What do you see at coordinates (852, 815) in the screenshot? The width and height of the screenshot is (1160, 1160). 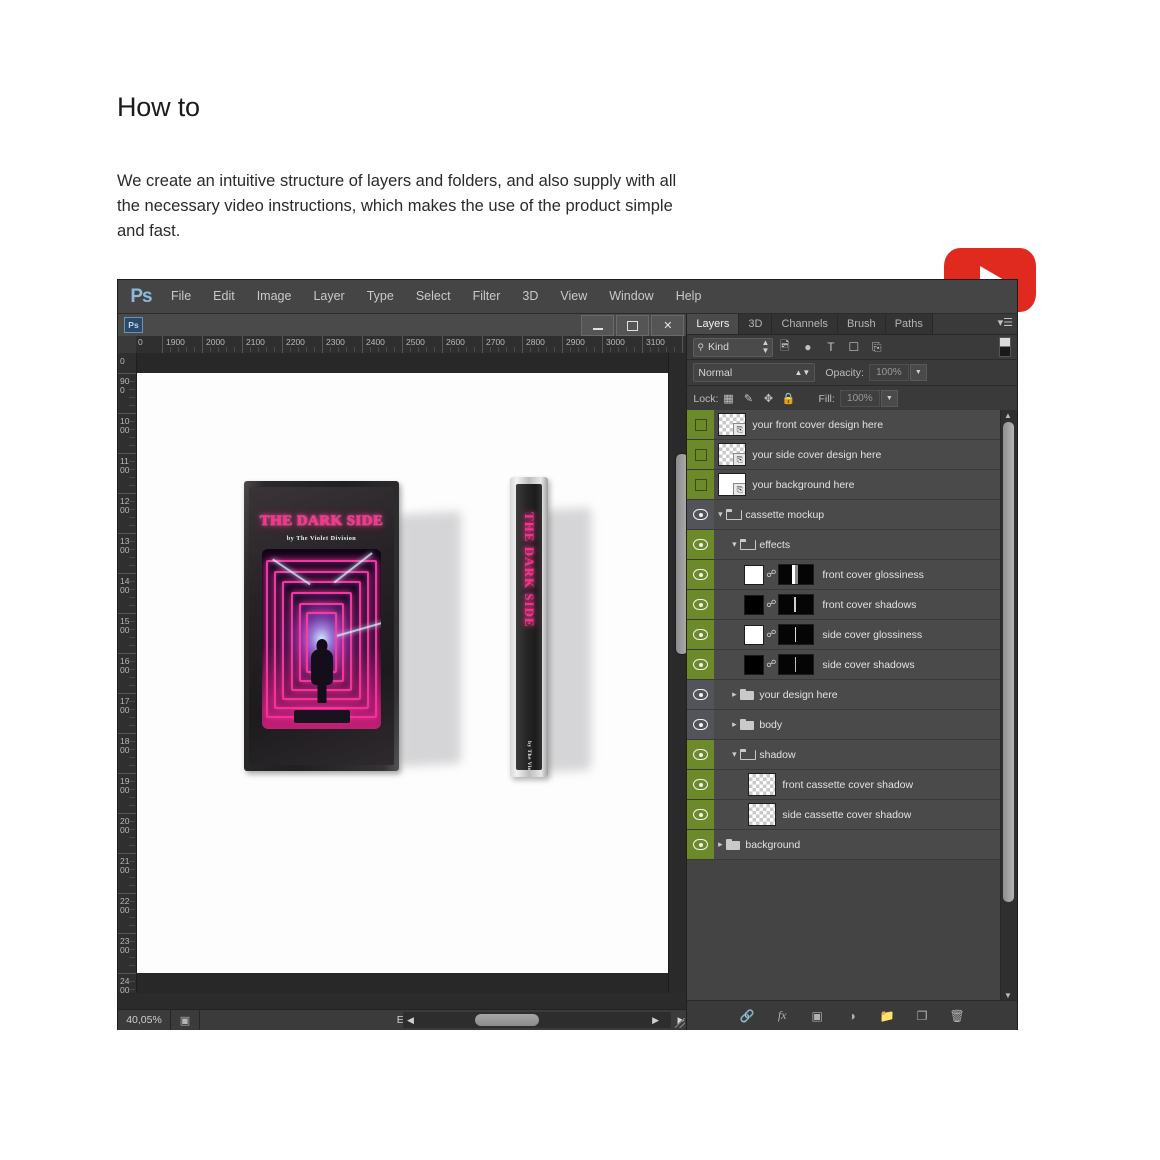 I see `layer-row: side cassette cover shadow` at bounding box center [852, 815].